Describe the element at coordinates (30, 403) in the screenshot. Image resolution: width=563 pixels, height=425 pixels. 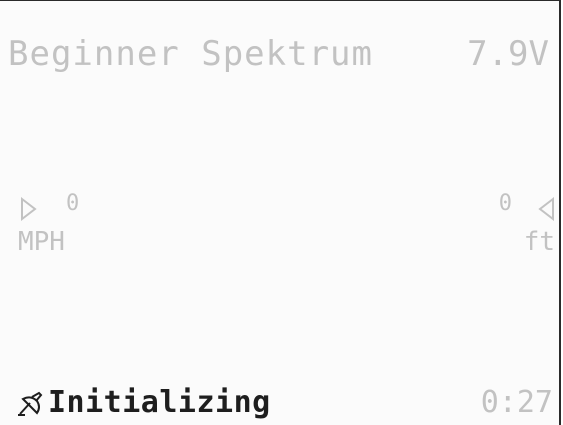
I see `satellite-icon` at that location.